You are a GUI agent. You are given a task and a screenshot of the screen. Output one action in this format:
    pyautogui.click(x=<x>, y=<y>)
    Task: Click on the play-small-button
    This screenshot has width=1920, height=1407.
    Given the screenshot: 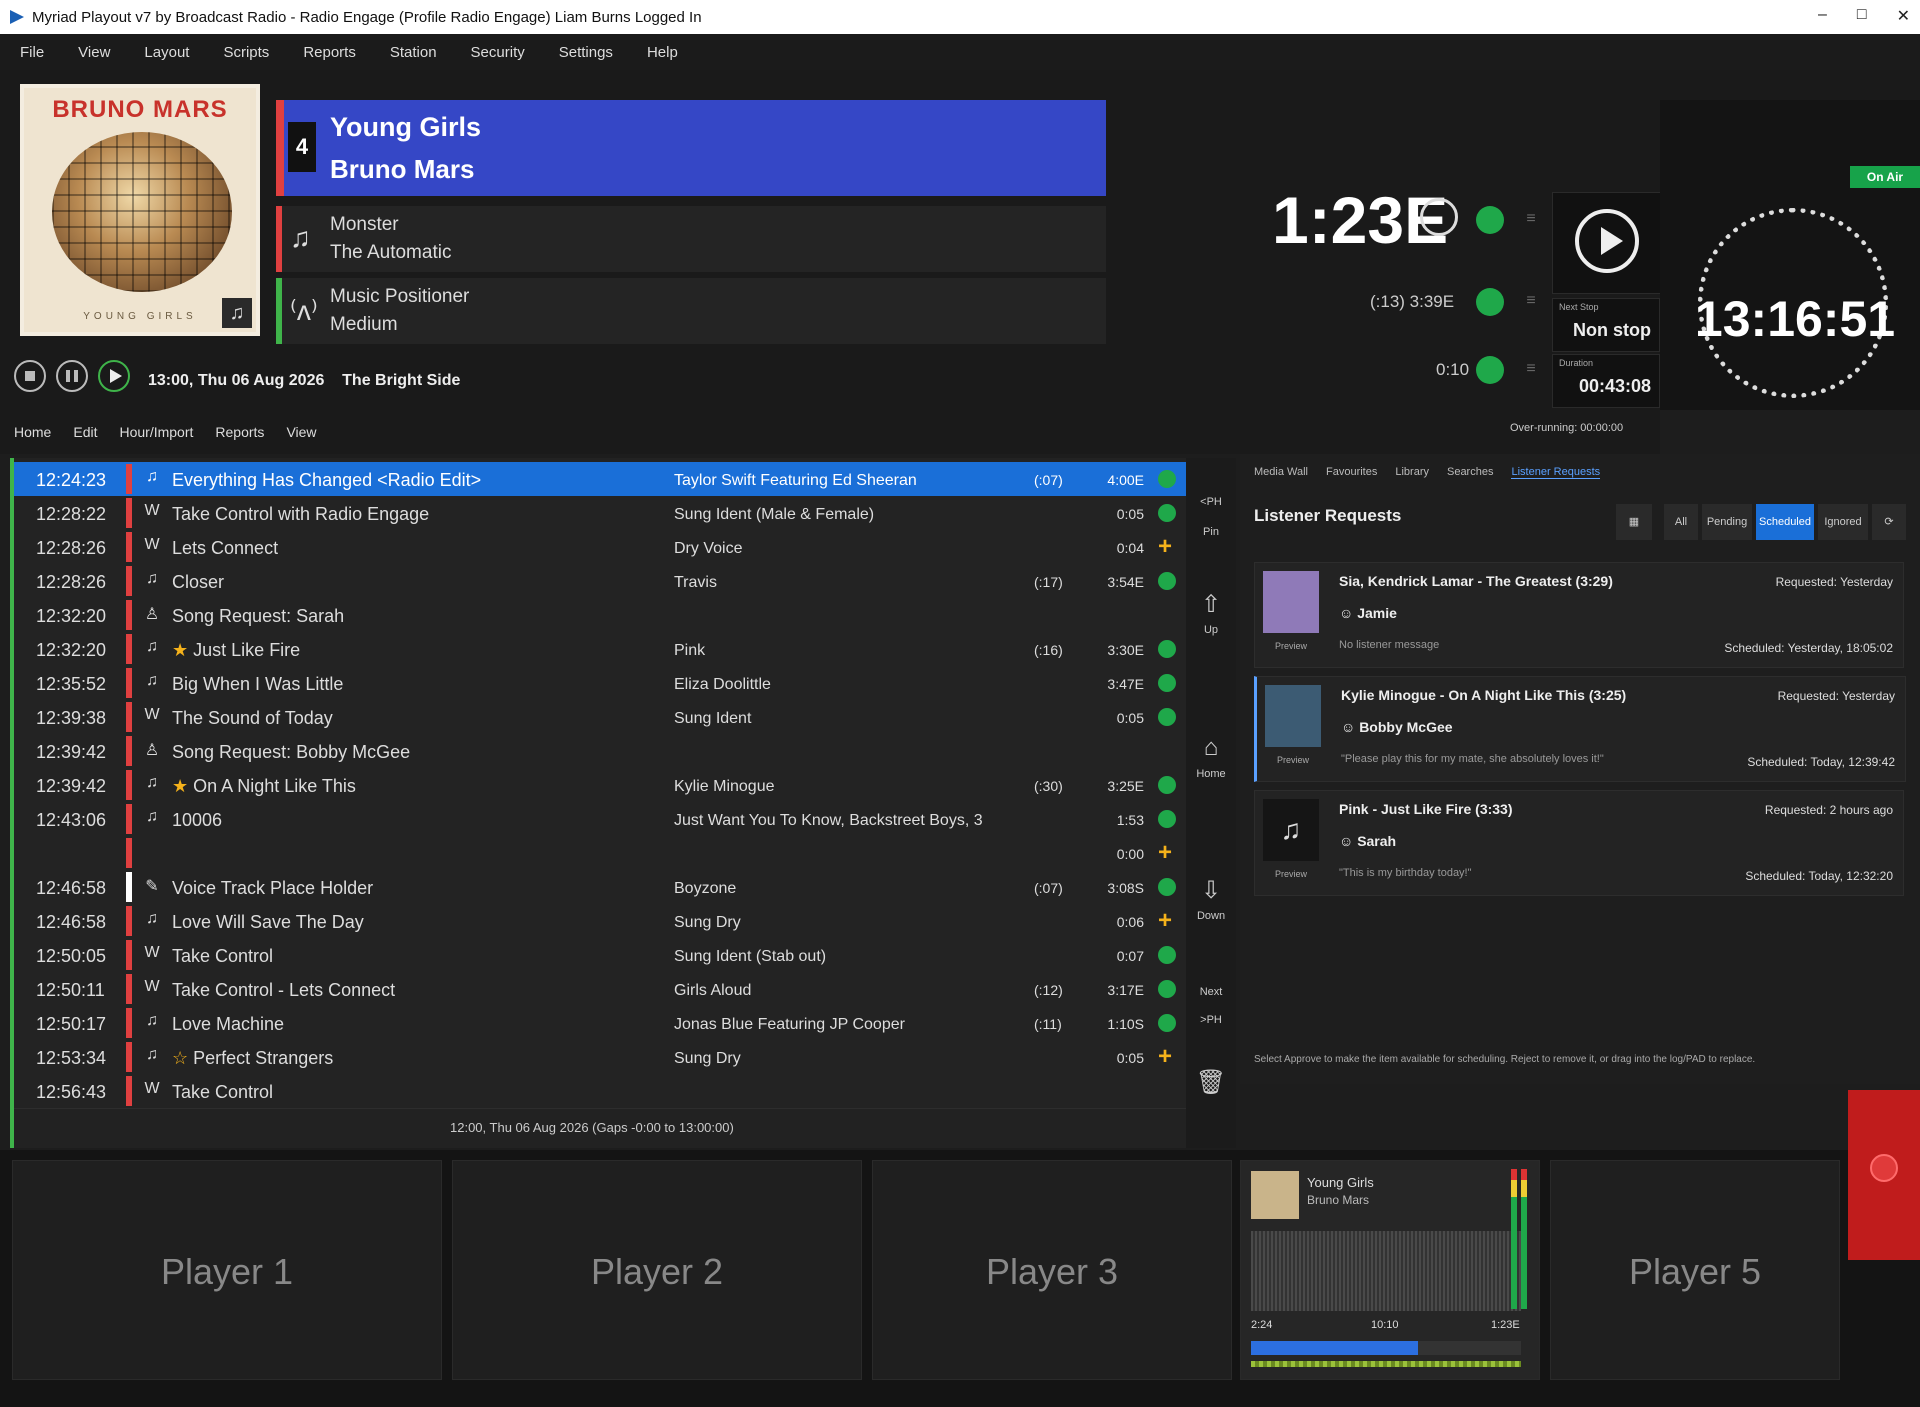 What is the action you would take?
    pyautogui.click(x=114, y=376)
    